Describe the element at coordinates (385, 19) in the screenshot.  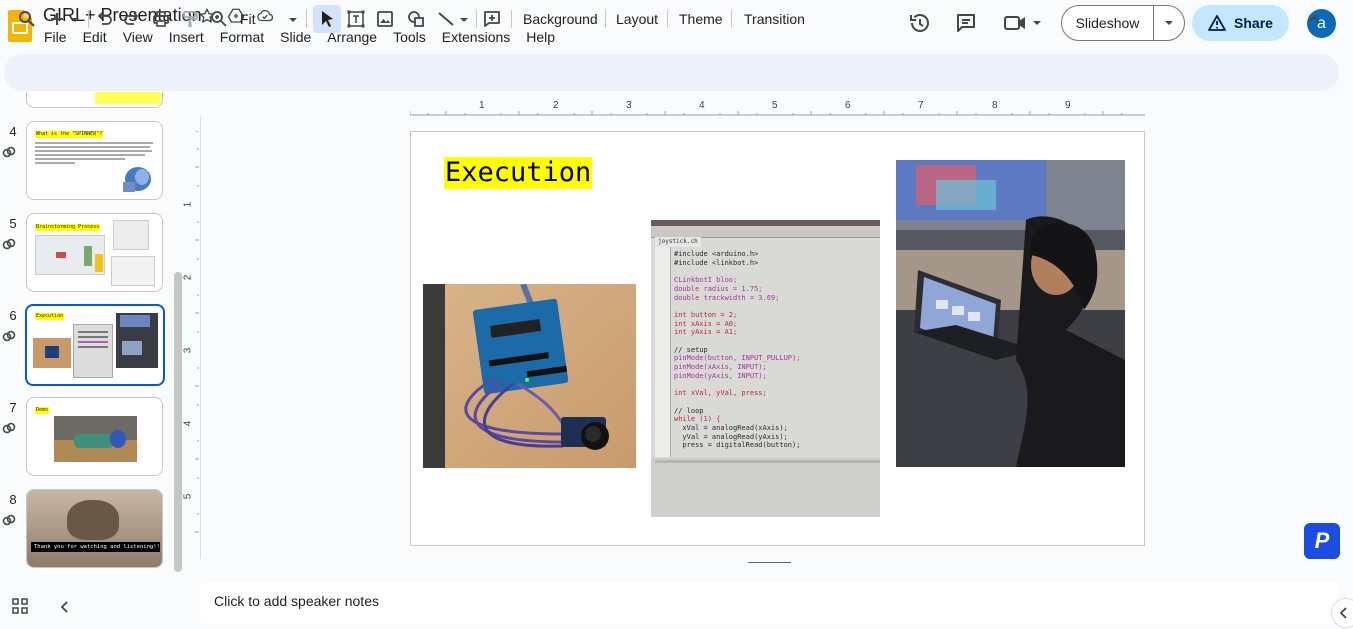
I see `insert-image-icon` at that location.